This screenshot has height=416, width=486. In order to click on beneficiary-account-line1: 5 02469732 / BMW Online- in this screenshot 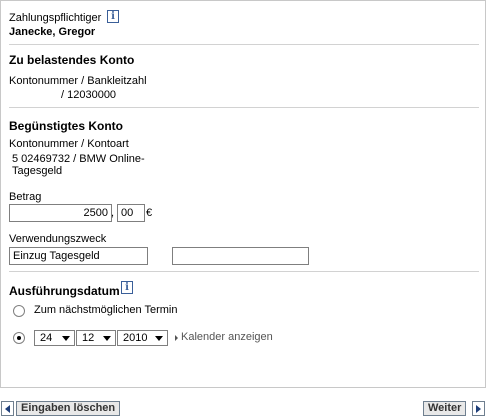, I will do `click(78, 159)`.